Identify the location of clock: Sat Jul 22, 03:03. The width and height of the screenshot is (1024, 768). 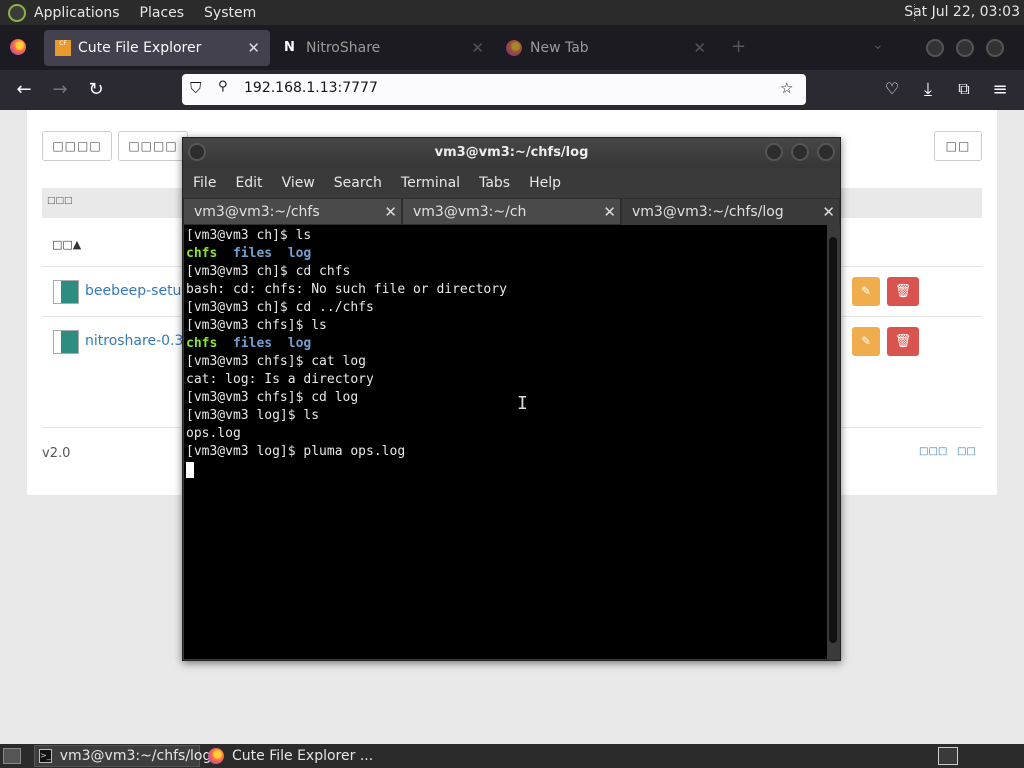
(962, 12).